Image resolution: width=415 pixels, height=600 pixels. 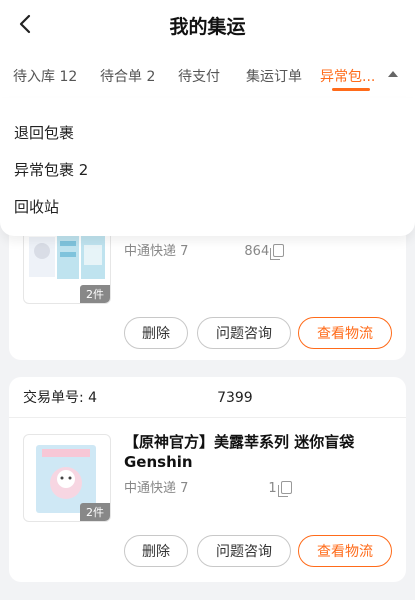 I want to click on trade-number-tail: 7399, so click(x=235, y=398).